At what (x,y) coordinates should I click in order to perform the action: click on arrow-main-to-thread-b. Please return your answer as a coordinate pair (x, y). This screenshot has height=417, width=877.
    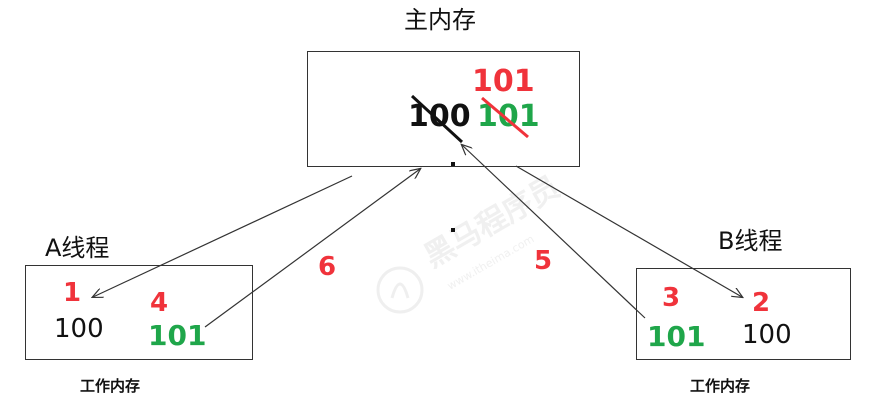
    Looking at the image, I should click on (628, 231).